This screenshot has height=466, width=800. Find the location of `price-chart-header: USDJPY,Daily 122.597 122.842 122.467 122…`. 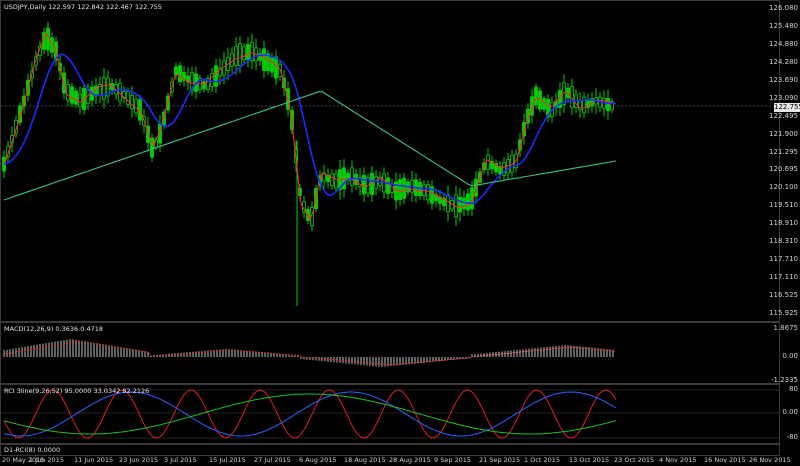

price-chart-header: USDJPY,Daily 122.597 122.842 122.467 122… is located at coordinates (83, 7).